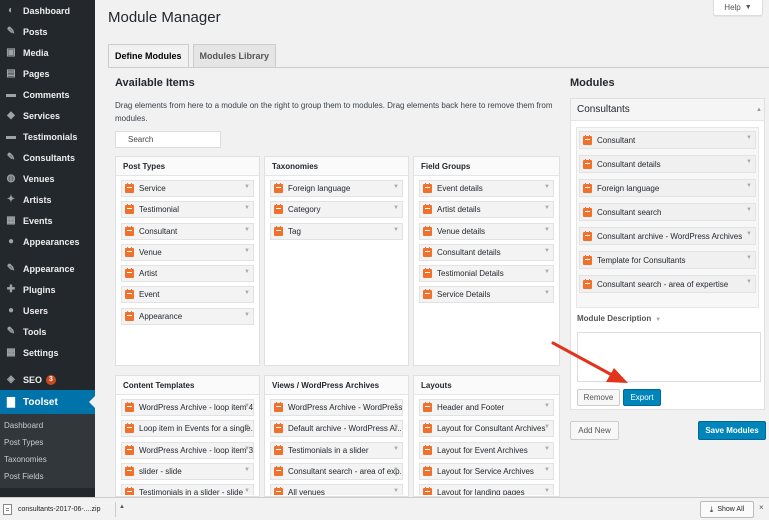 Image resolution: width=769 pixels, height=520 pixels. I want to click on tab-define-modules: Define Modules, so click(148, 56).